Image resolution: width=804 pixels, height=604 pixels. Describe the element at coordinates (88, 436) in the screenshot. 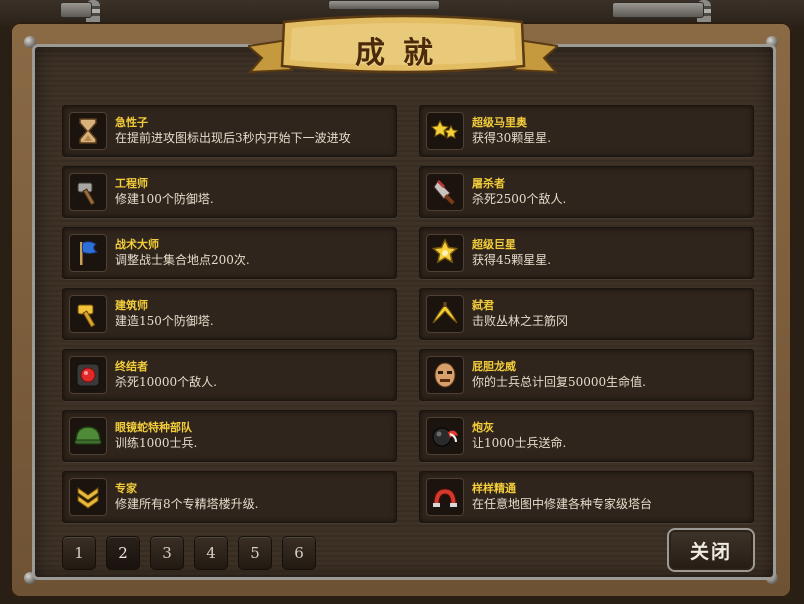

I see `helmet-icon` at that location.